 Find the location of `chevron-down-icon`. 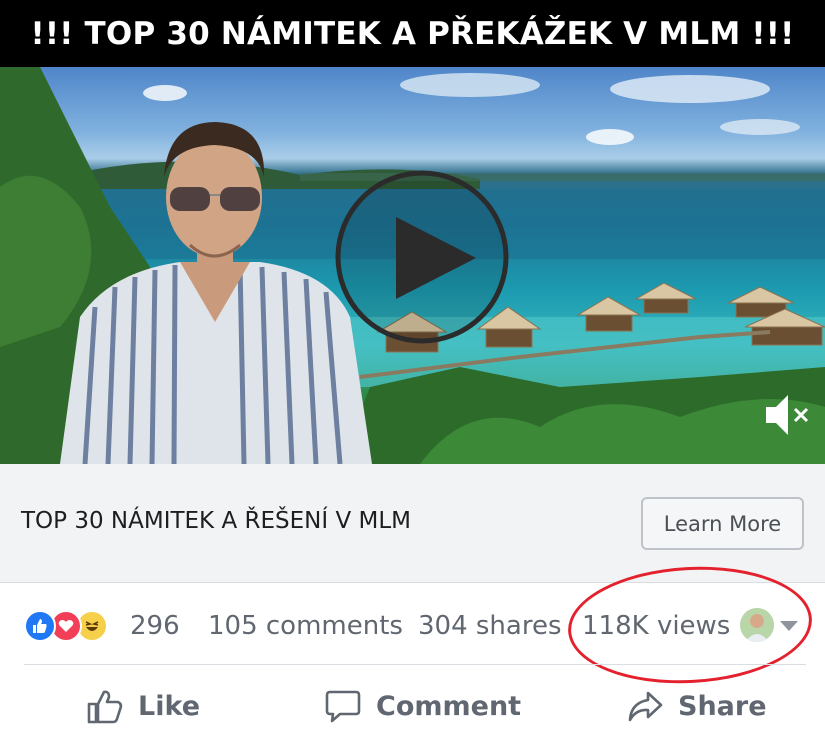

chevron-down-icon is located at coordinates (789, 626).